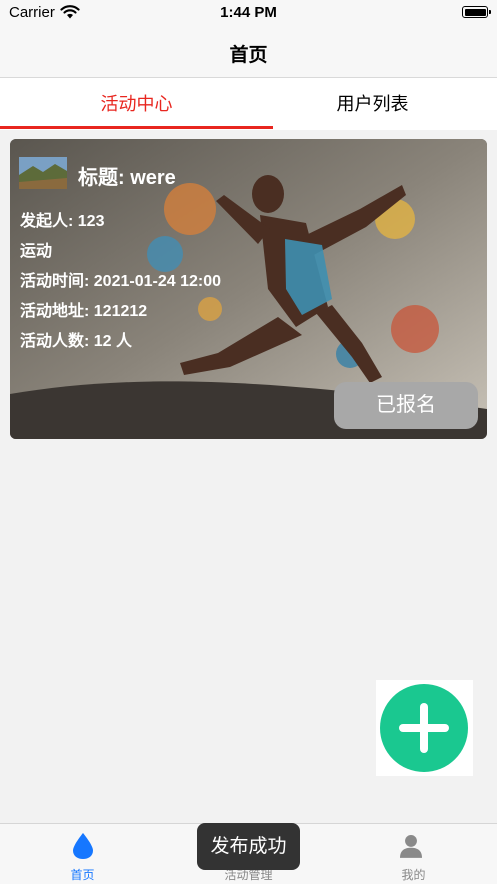 The height and width of the screenshot is (884, 497). I want to click on toast-message: 发布成功, so click(248, 846).